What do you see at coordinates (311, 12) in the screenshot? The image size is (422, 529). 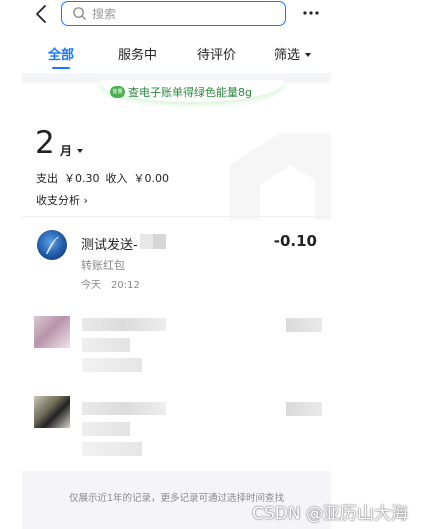 I see `more-dots-icon` at bounding box center [311, 12].